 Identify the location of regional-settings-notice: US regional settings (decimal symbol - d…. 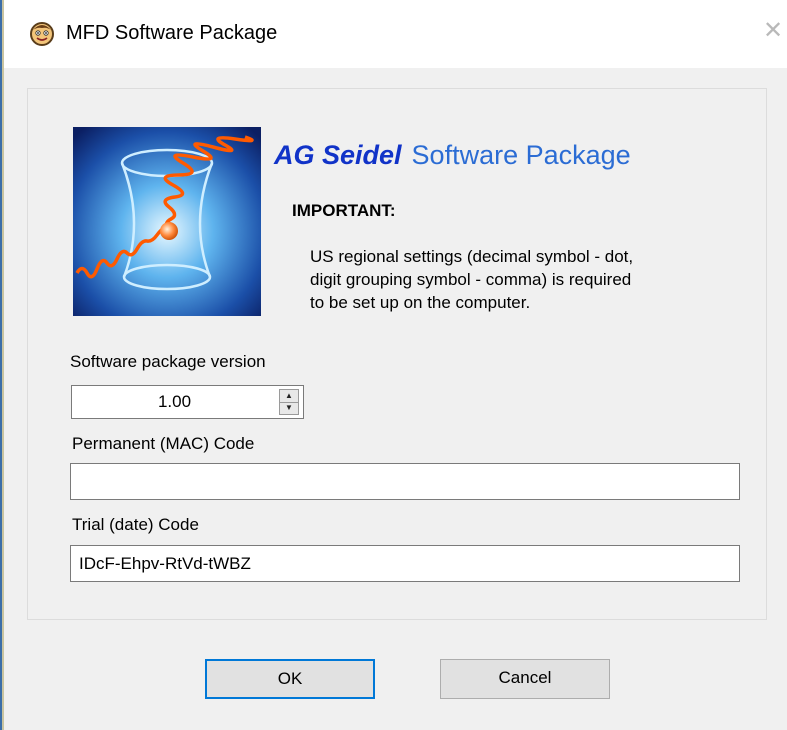
(520, 279).